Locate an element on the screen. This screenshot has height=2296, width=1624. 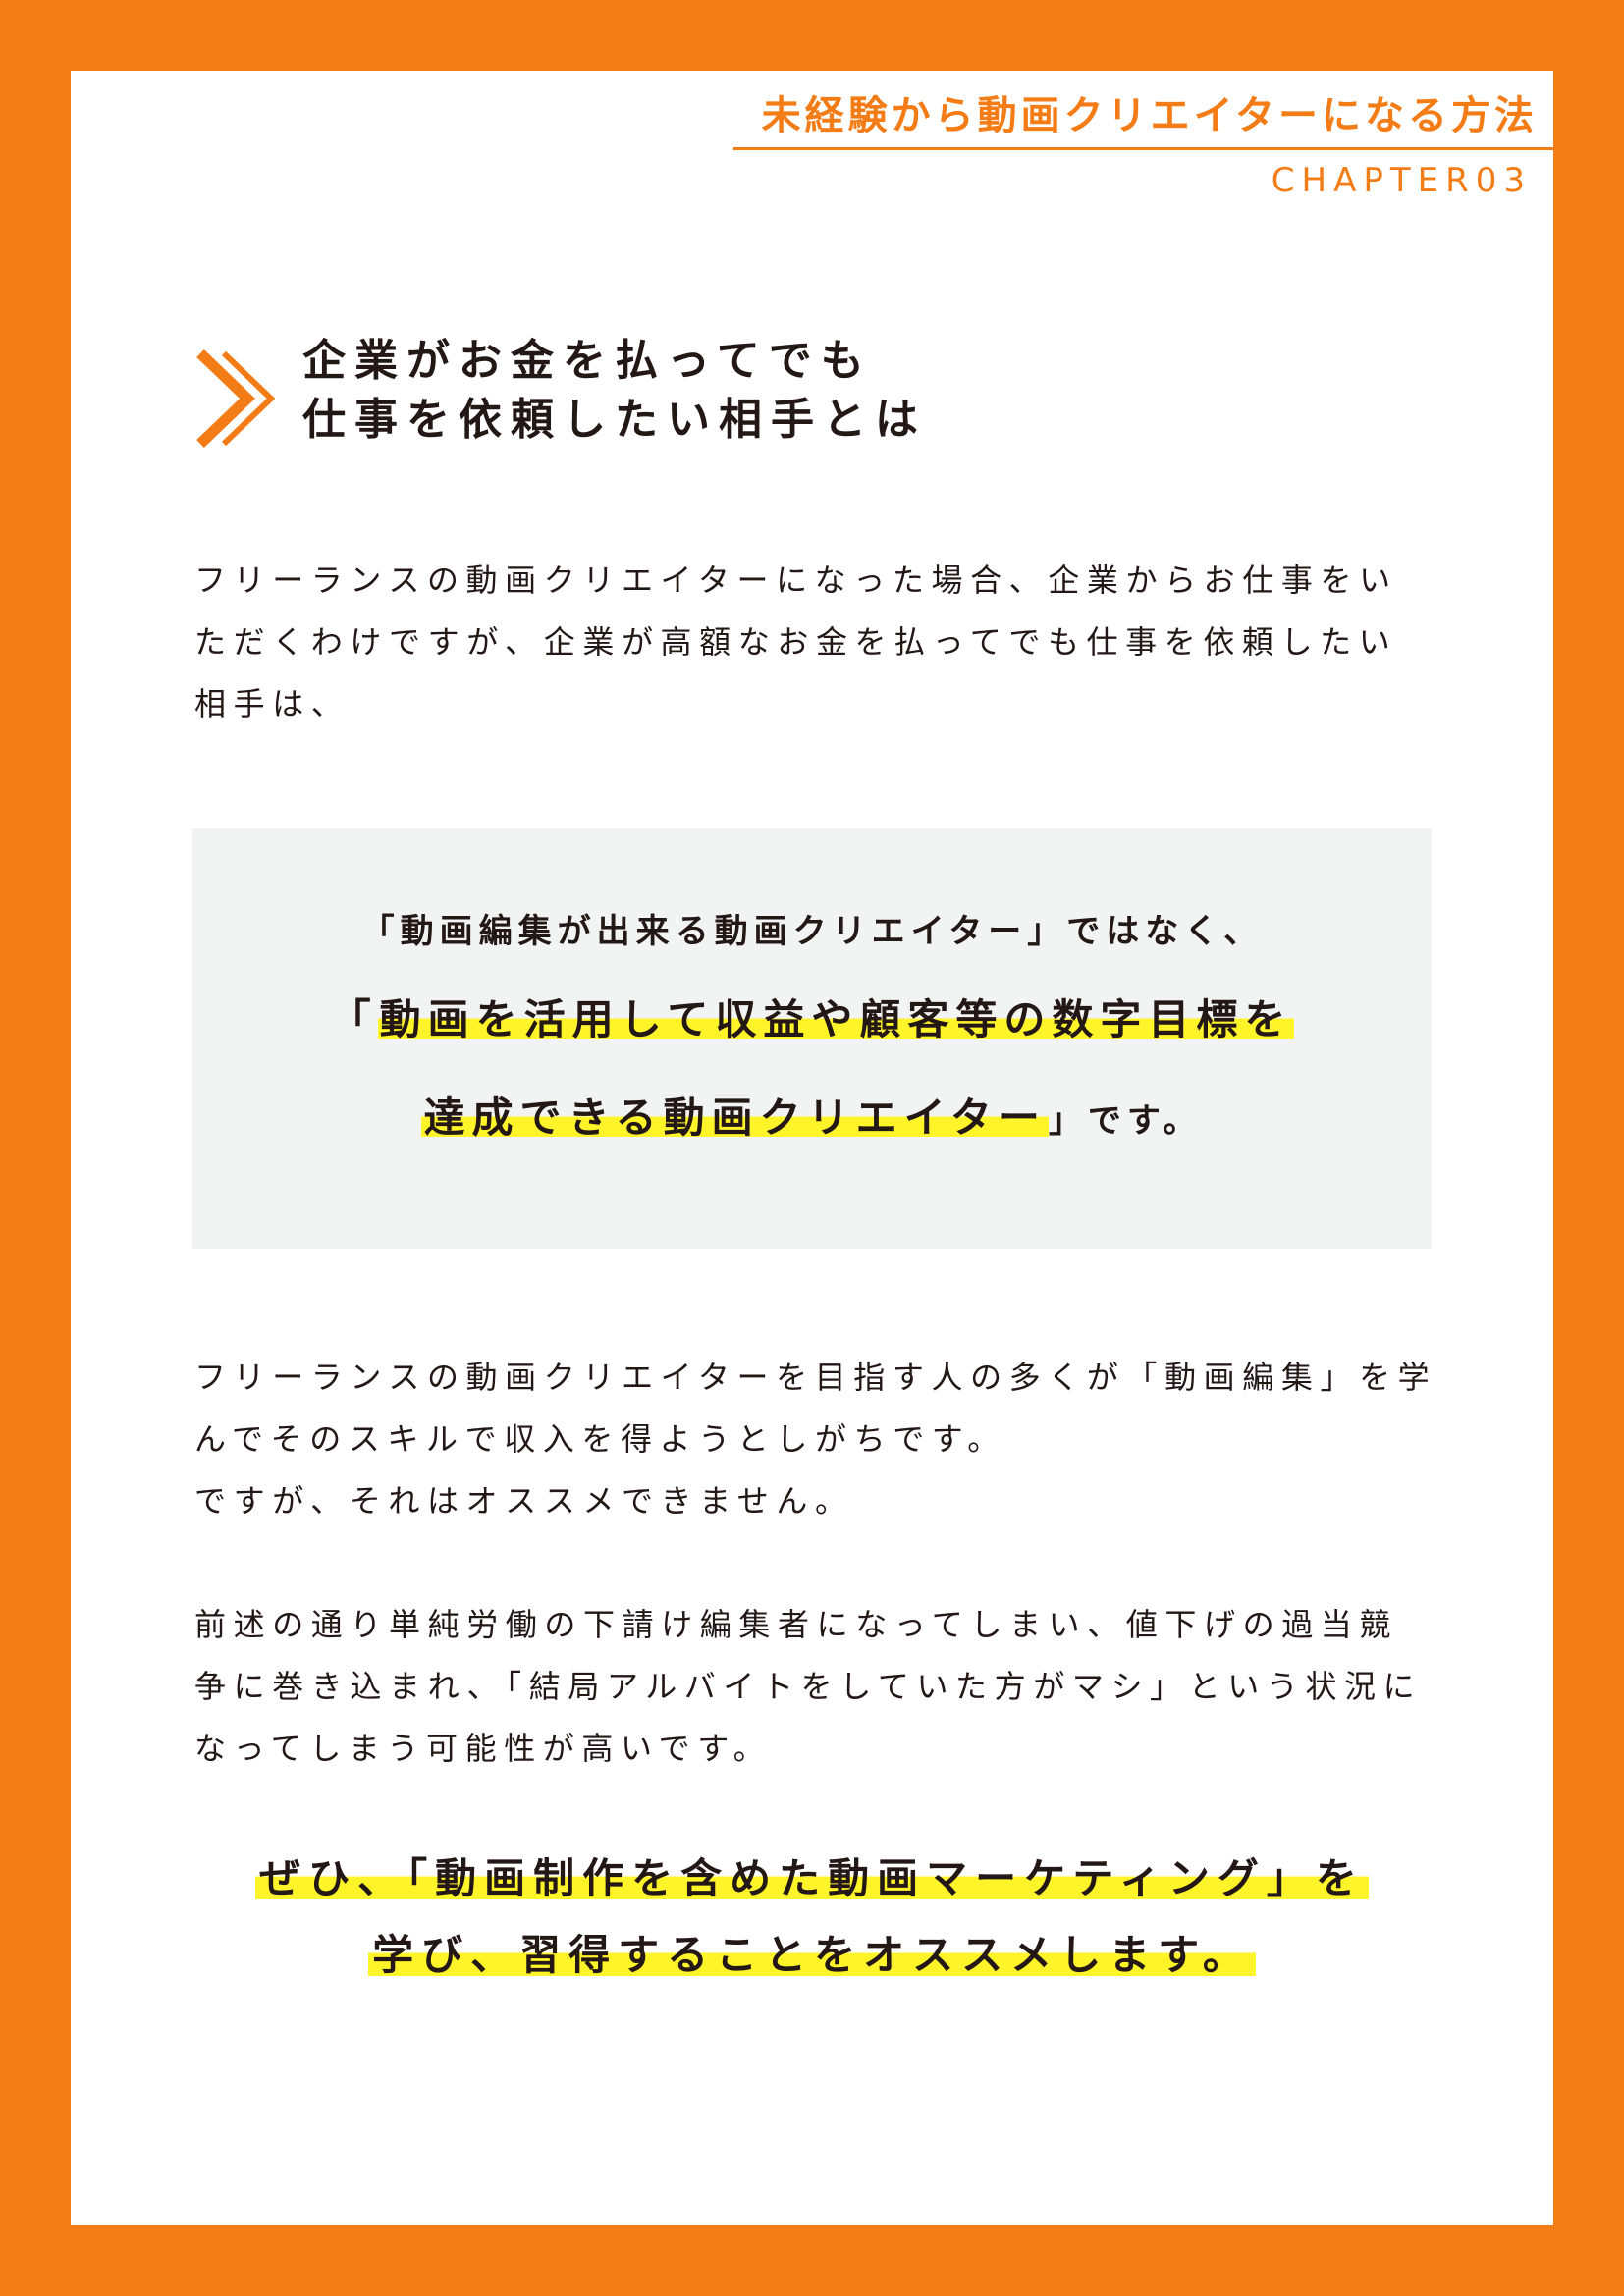
chapter-label: CHAPTER03 is located at coordinates (1401, 181).